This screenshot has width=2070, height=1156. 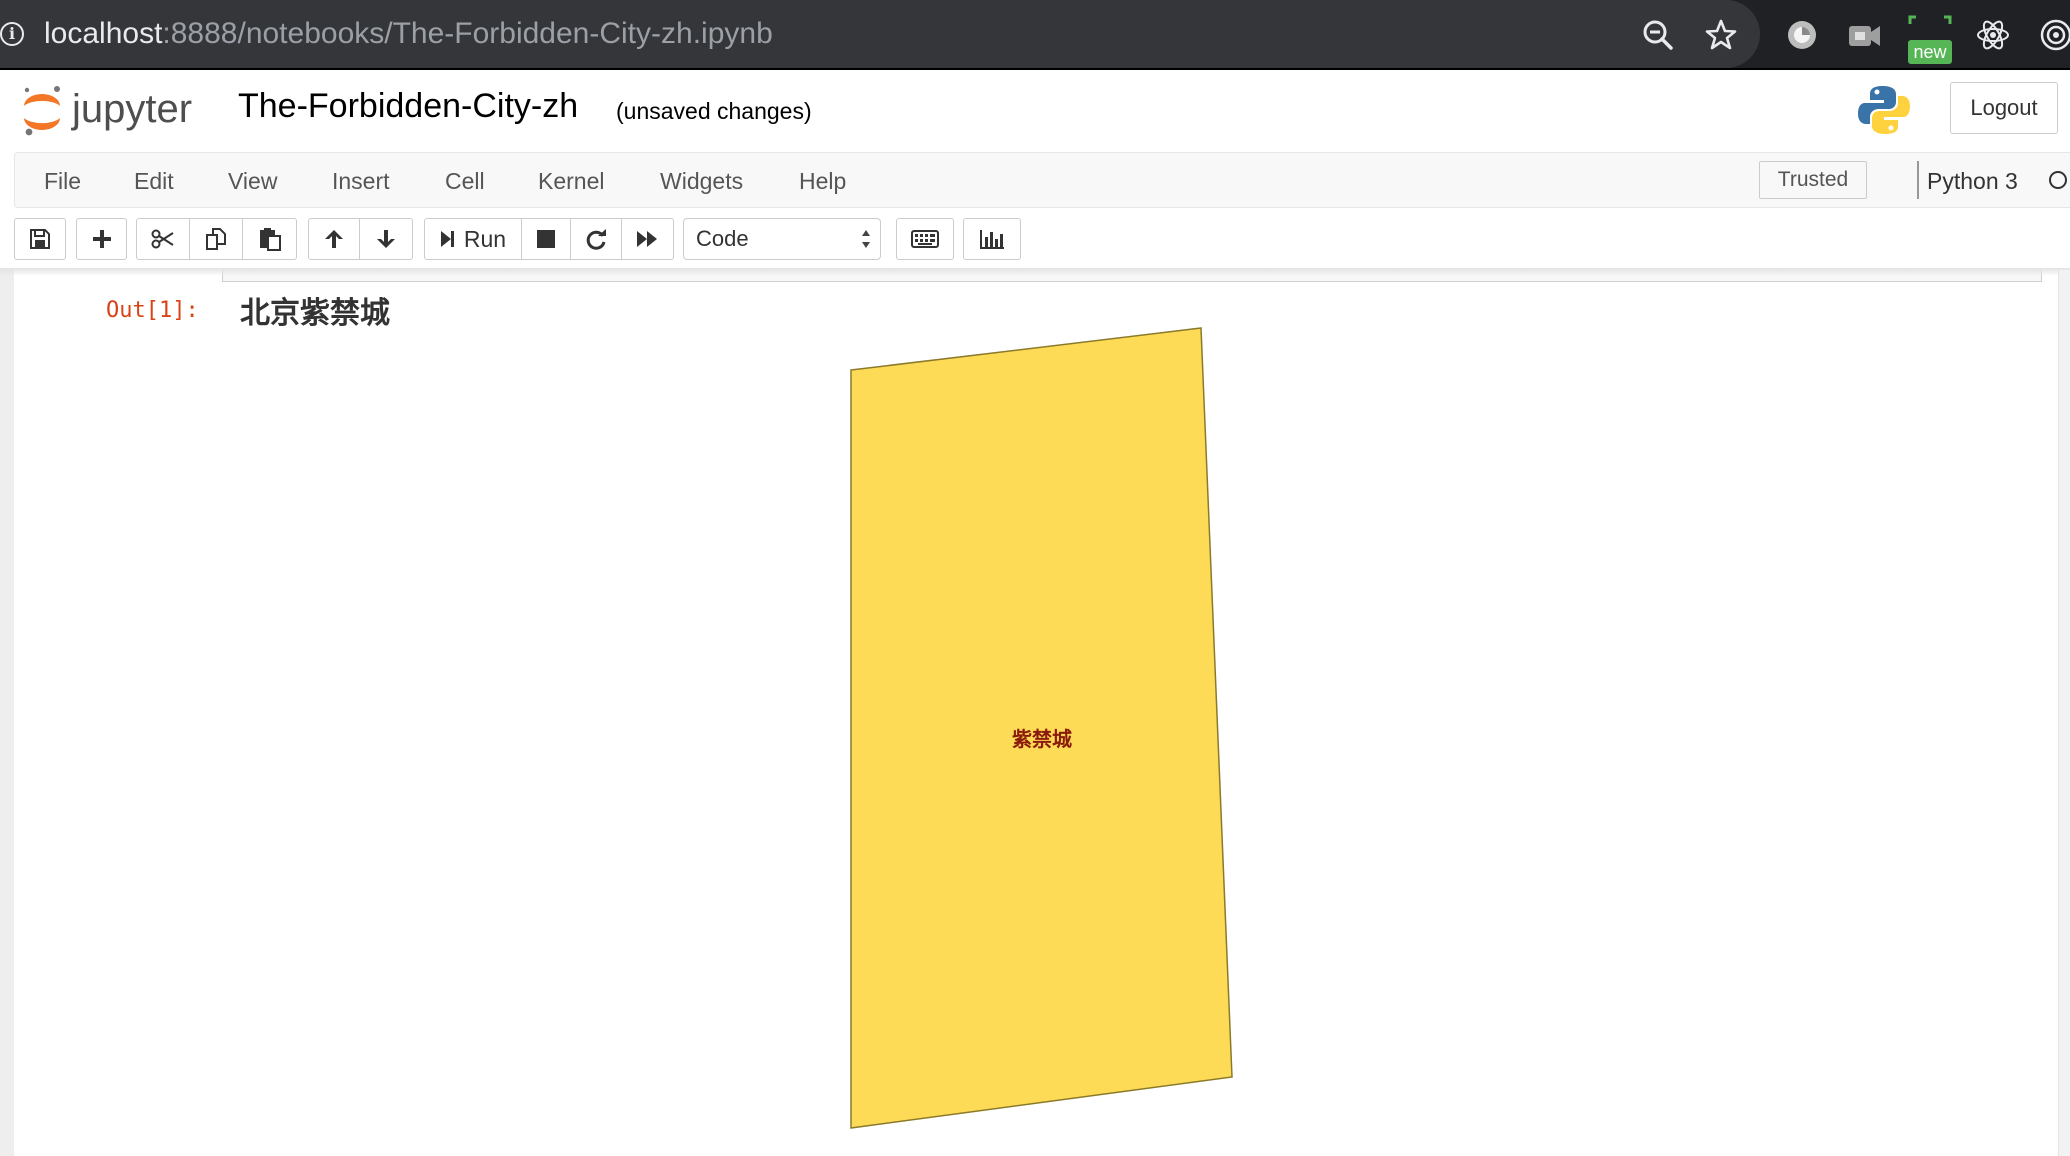 What do you see at coordinates (485, 238) in the screenshot?
I see `run-label: Run` at bounding box center [485, 238].